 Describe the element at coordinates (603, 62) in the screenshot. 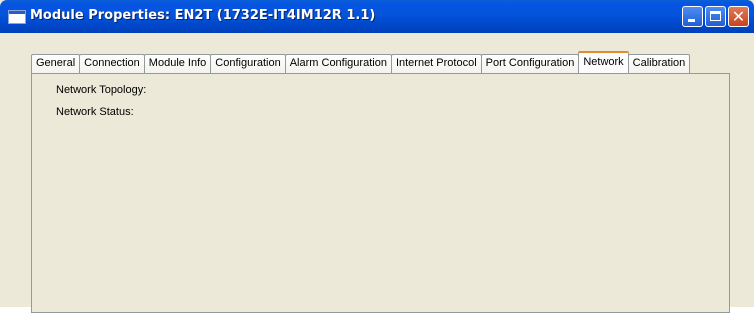

I see `tab-network: Network` at that location.